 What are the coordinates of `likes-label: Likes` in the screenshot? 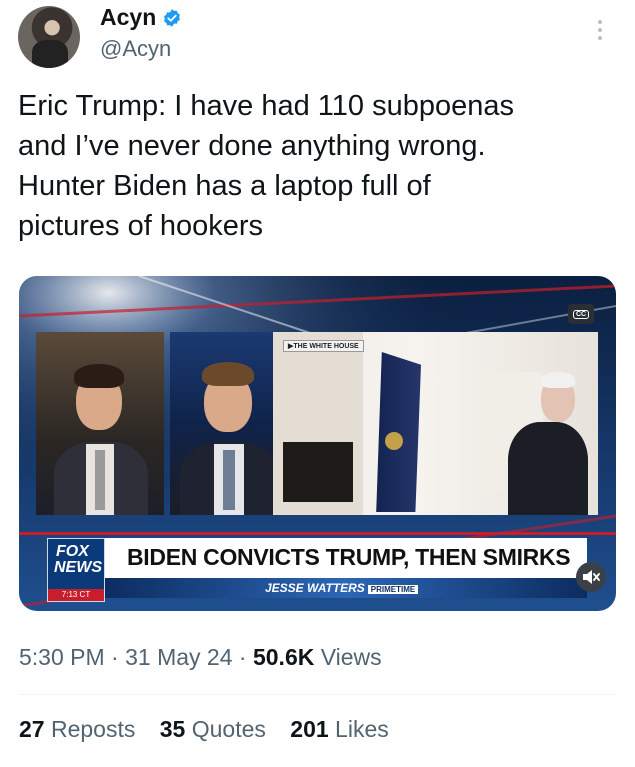 It's located at (362, 729).